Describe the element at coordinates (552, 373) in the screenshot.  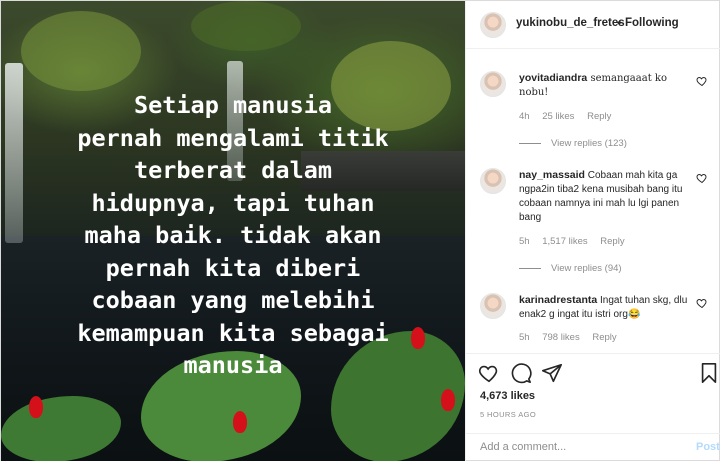
I see `share-icon` at that location.